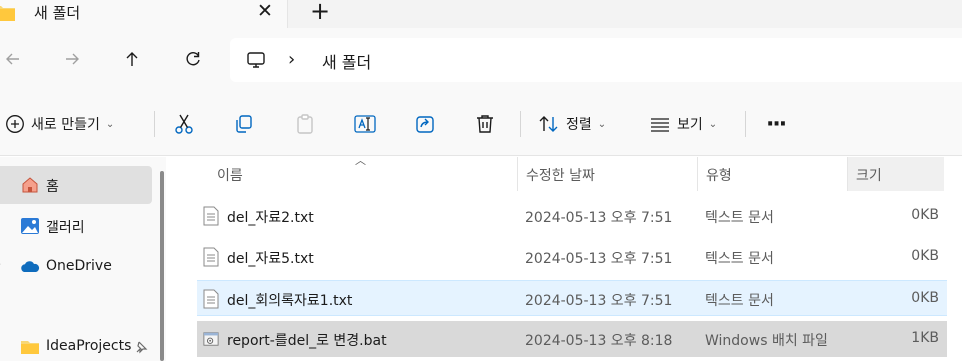 This screenshot has width=962, height=361. I want to click on rename-button, so click(365, 124).